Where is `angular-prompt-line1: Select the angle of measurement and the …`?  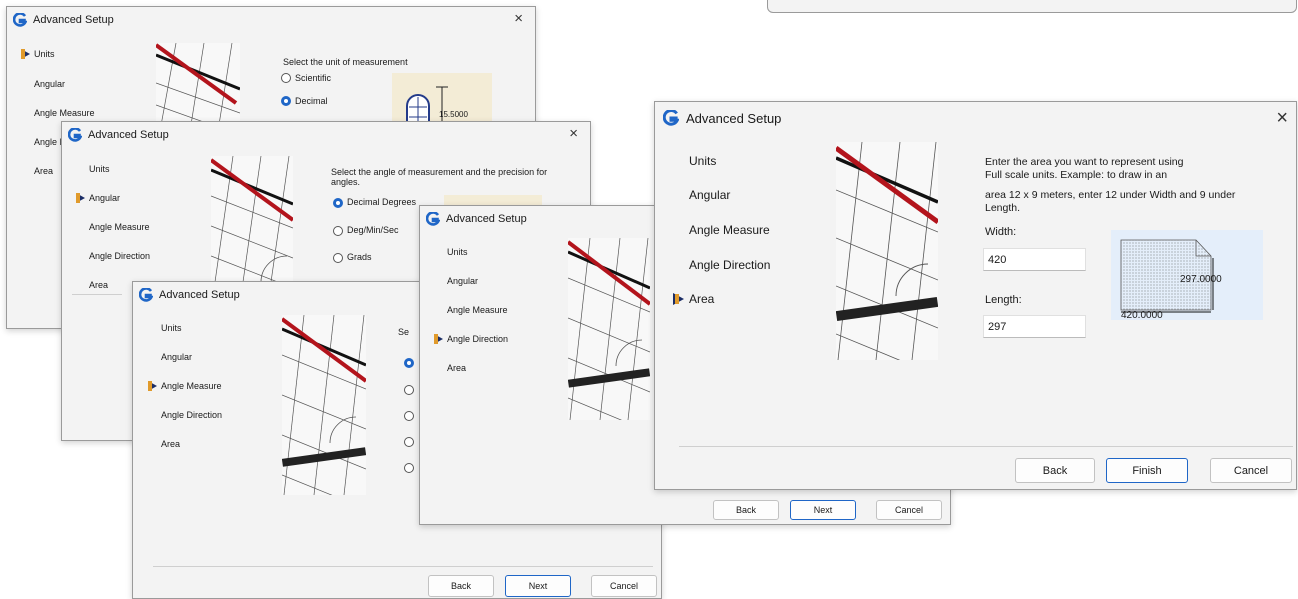 angular-prompt-line1: Select the angle of measurement and the … is located at coordinates (439, 172).